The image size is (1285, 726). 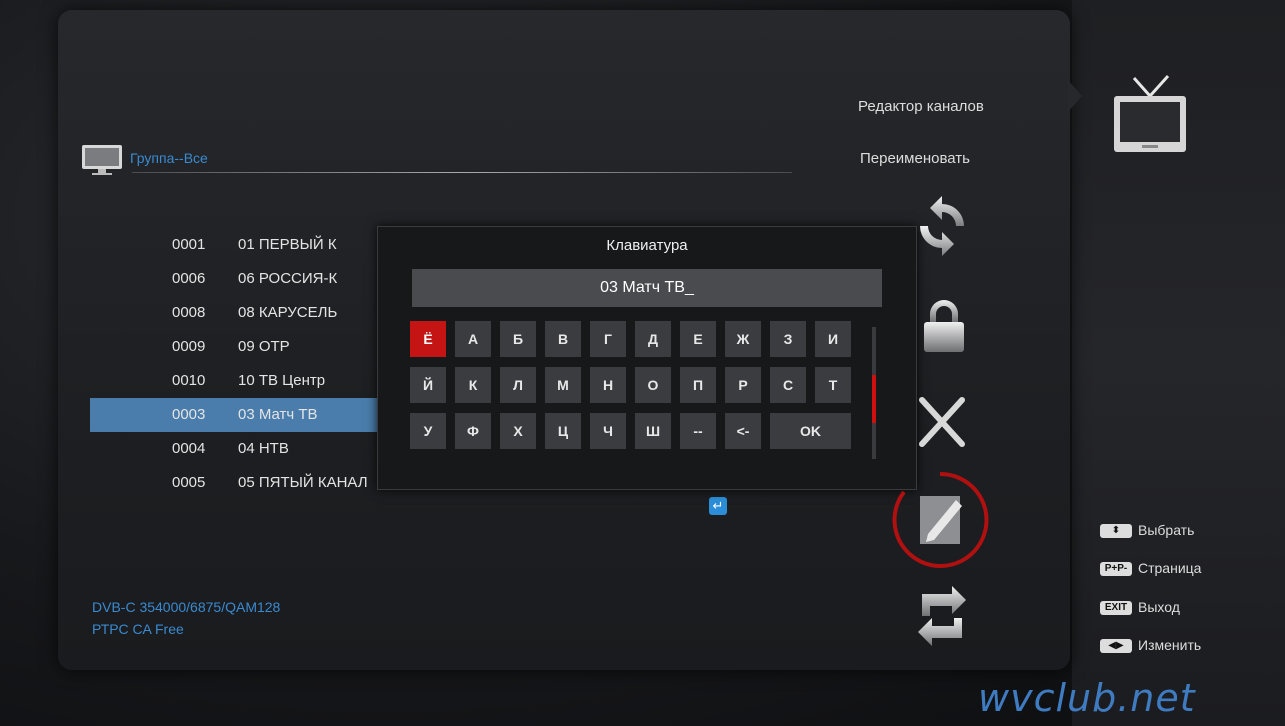 I want to click on channel-number: 0004, so click(x=189, y=448).